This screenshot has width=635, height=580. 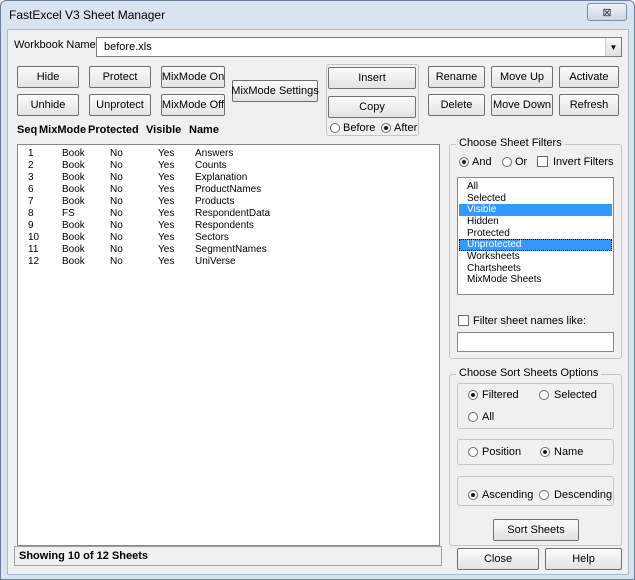 What do you see at coordinates (275, 91) in the screenshot?
I see `mixmode-settings-button: MixMode Settings` at bounding box center [275, 91].